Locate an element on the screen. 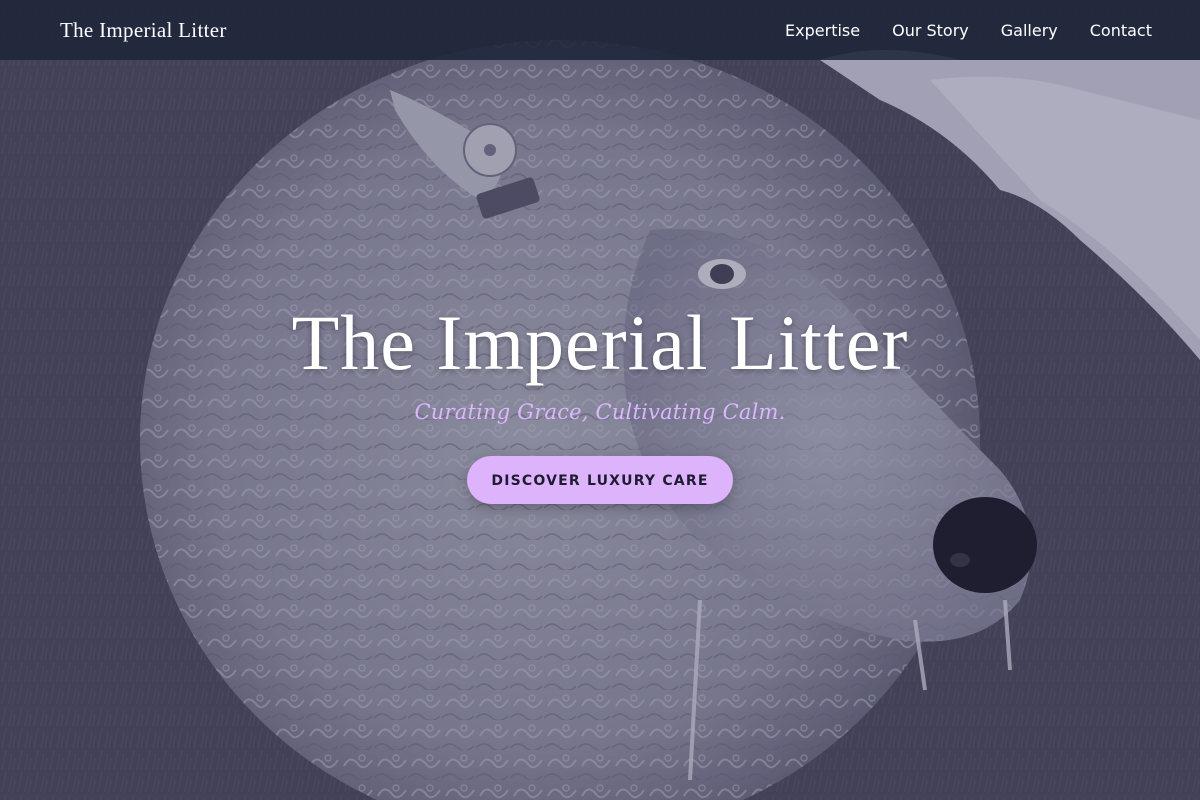 This screenshot has width=1200, height=800. nav-link-our-story: Our Story is located at coordinates (930, 30).